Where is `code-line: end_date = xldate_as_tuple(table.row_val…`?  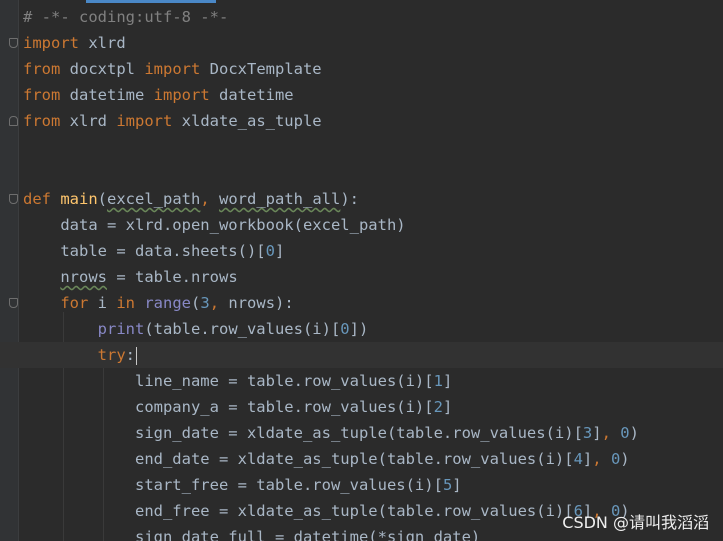
code-line: end_date = xldate_as_tuple(table.row_val… is located at coordinates (361, 459).